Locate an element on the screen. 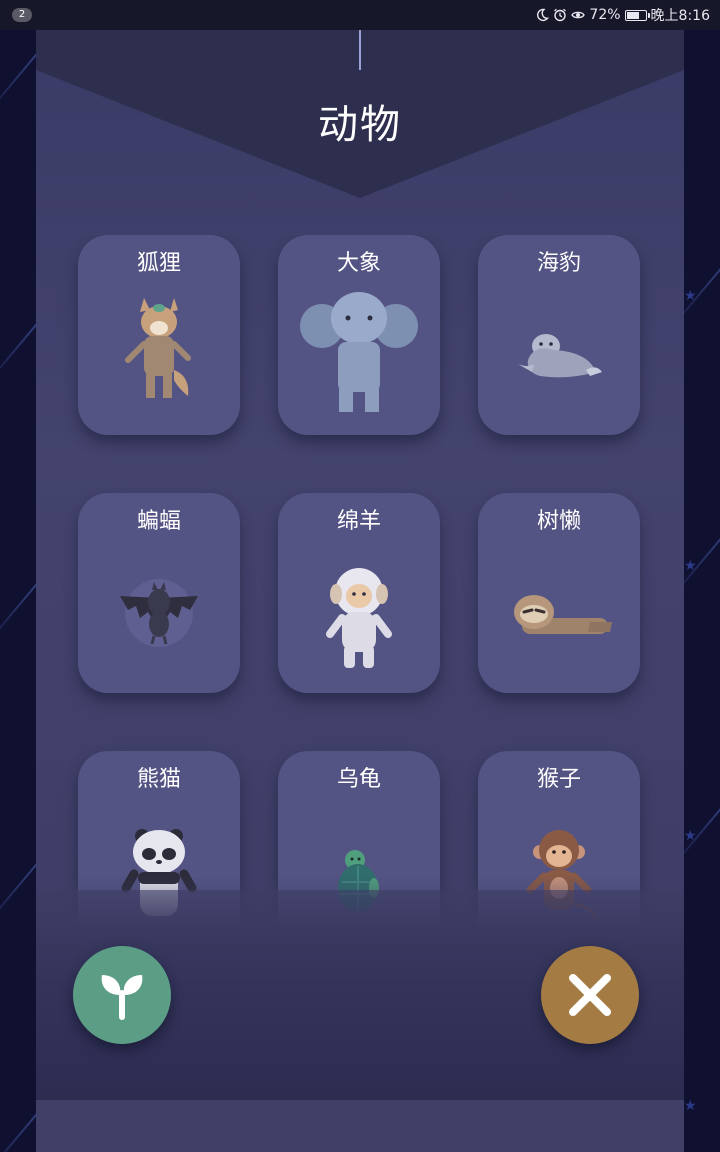 This screenshot has width=720, height=1152. animal-card-label: 海豹 is located at coordinates (558, 263).